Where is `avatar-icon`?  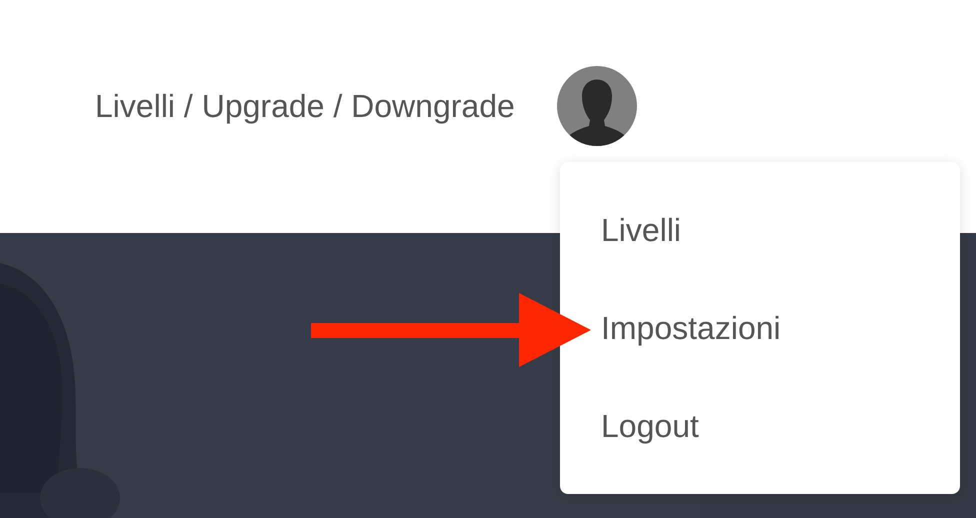 avatar-icon is located at coordinates (596, 106).